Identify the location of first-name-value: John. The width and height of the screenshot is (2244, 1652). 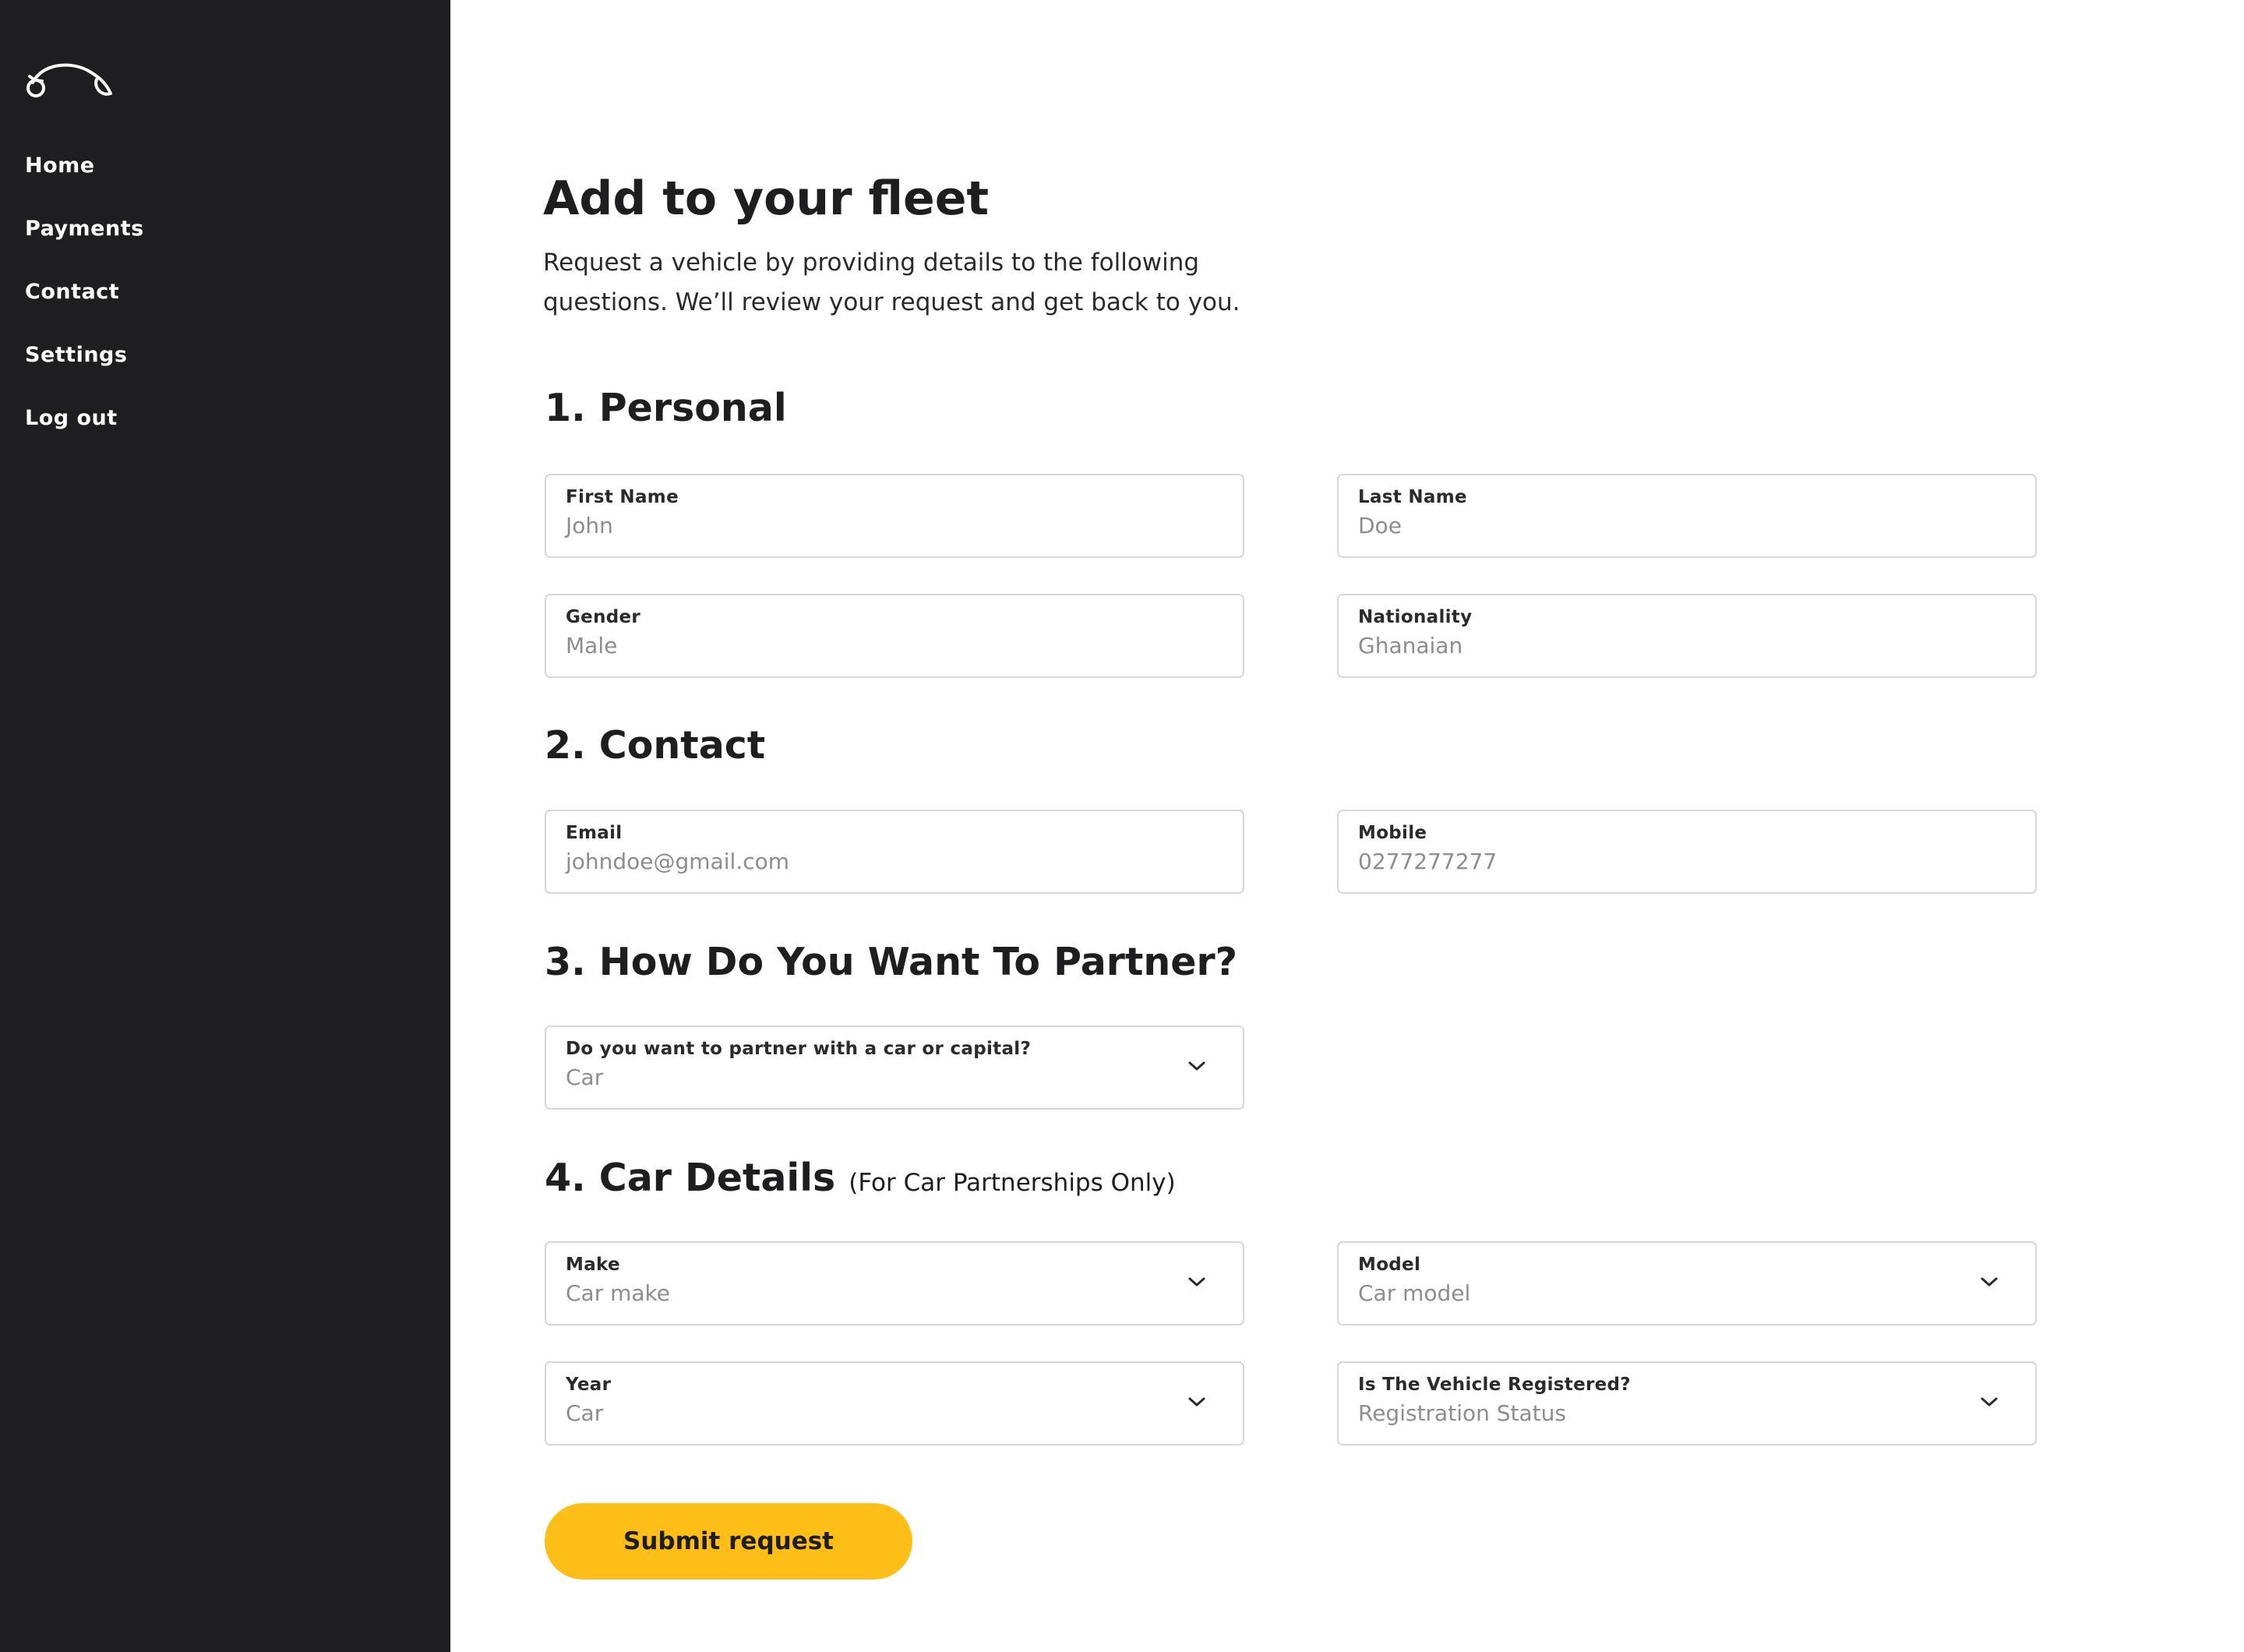
(589, 525).